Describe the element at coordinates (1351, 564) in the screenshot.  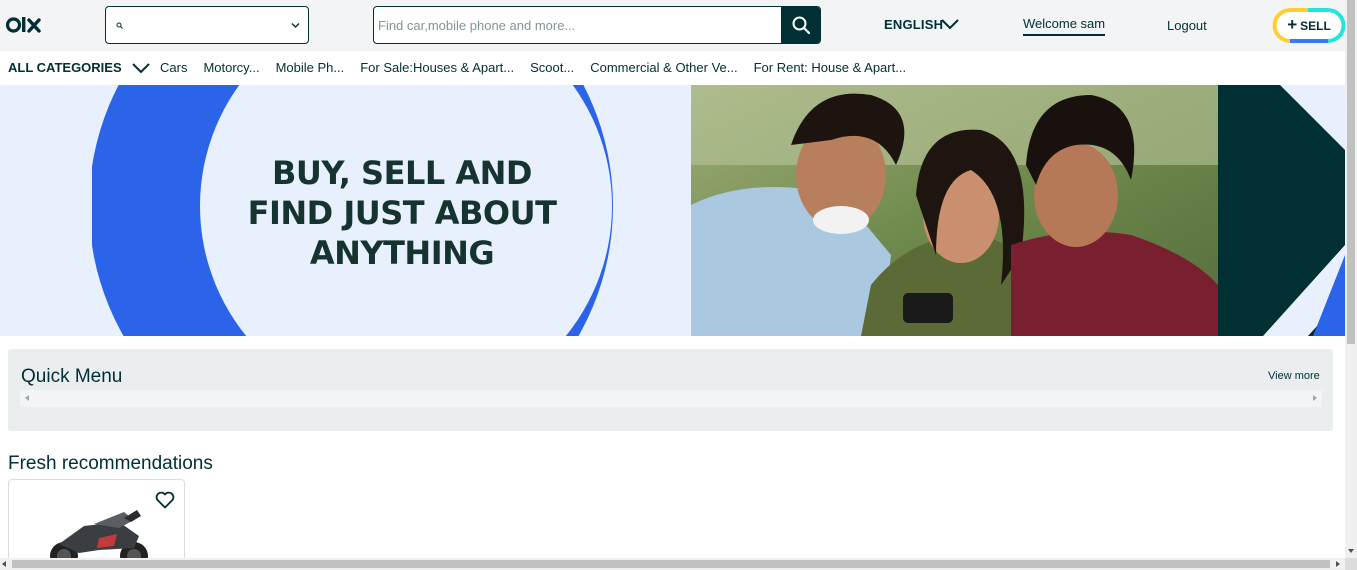
I see `scrollbar-corner` at that location.